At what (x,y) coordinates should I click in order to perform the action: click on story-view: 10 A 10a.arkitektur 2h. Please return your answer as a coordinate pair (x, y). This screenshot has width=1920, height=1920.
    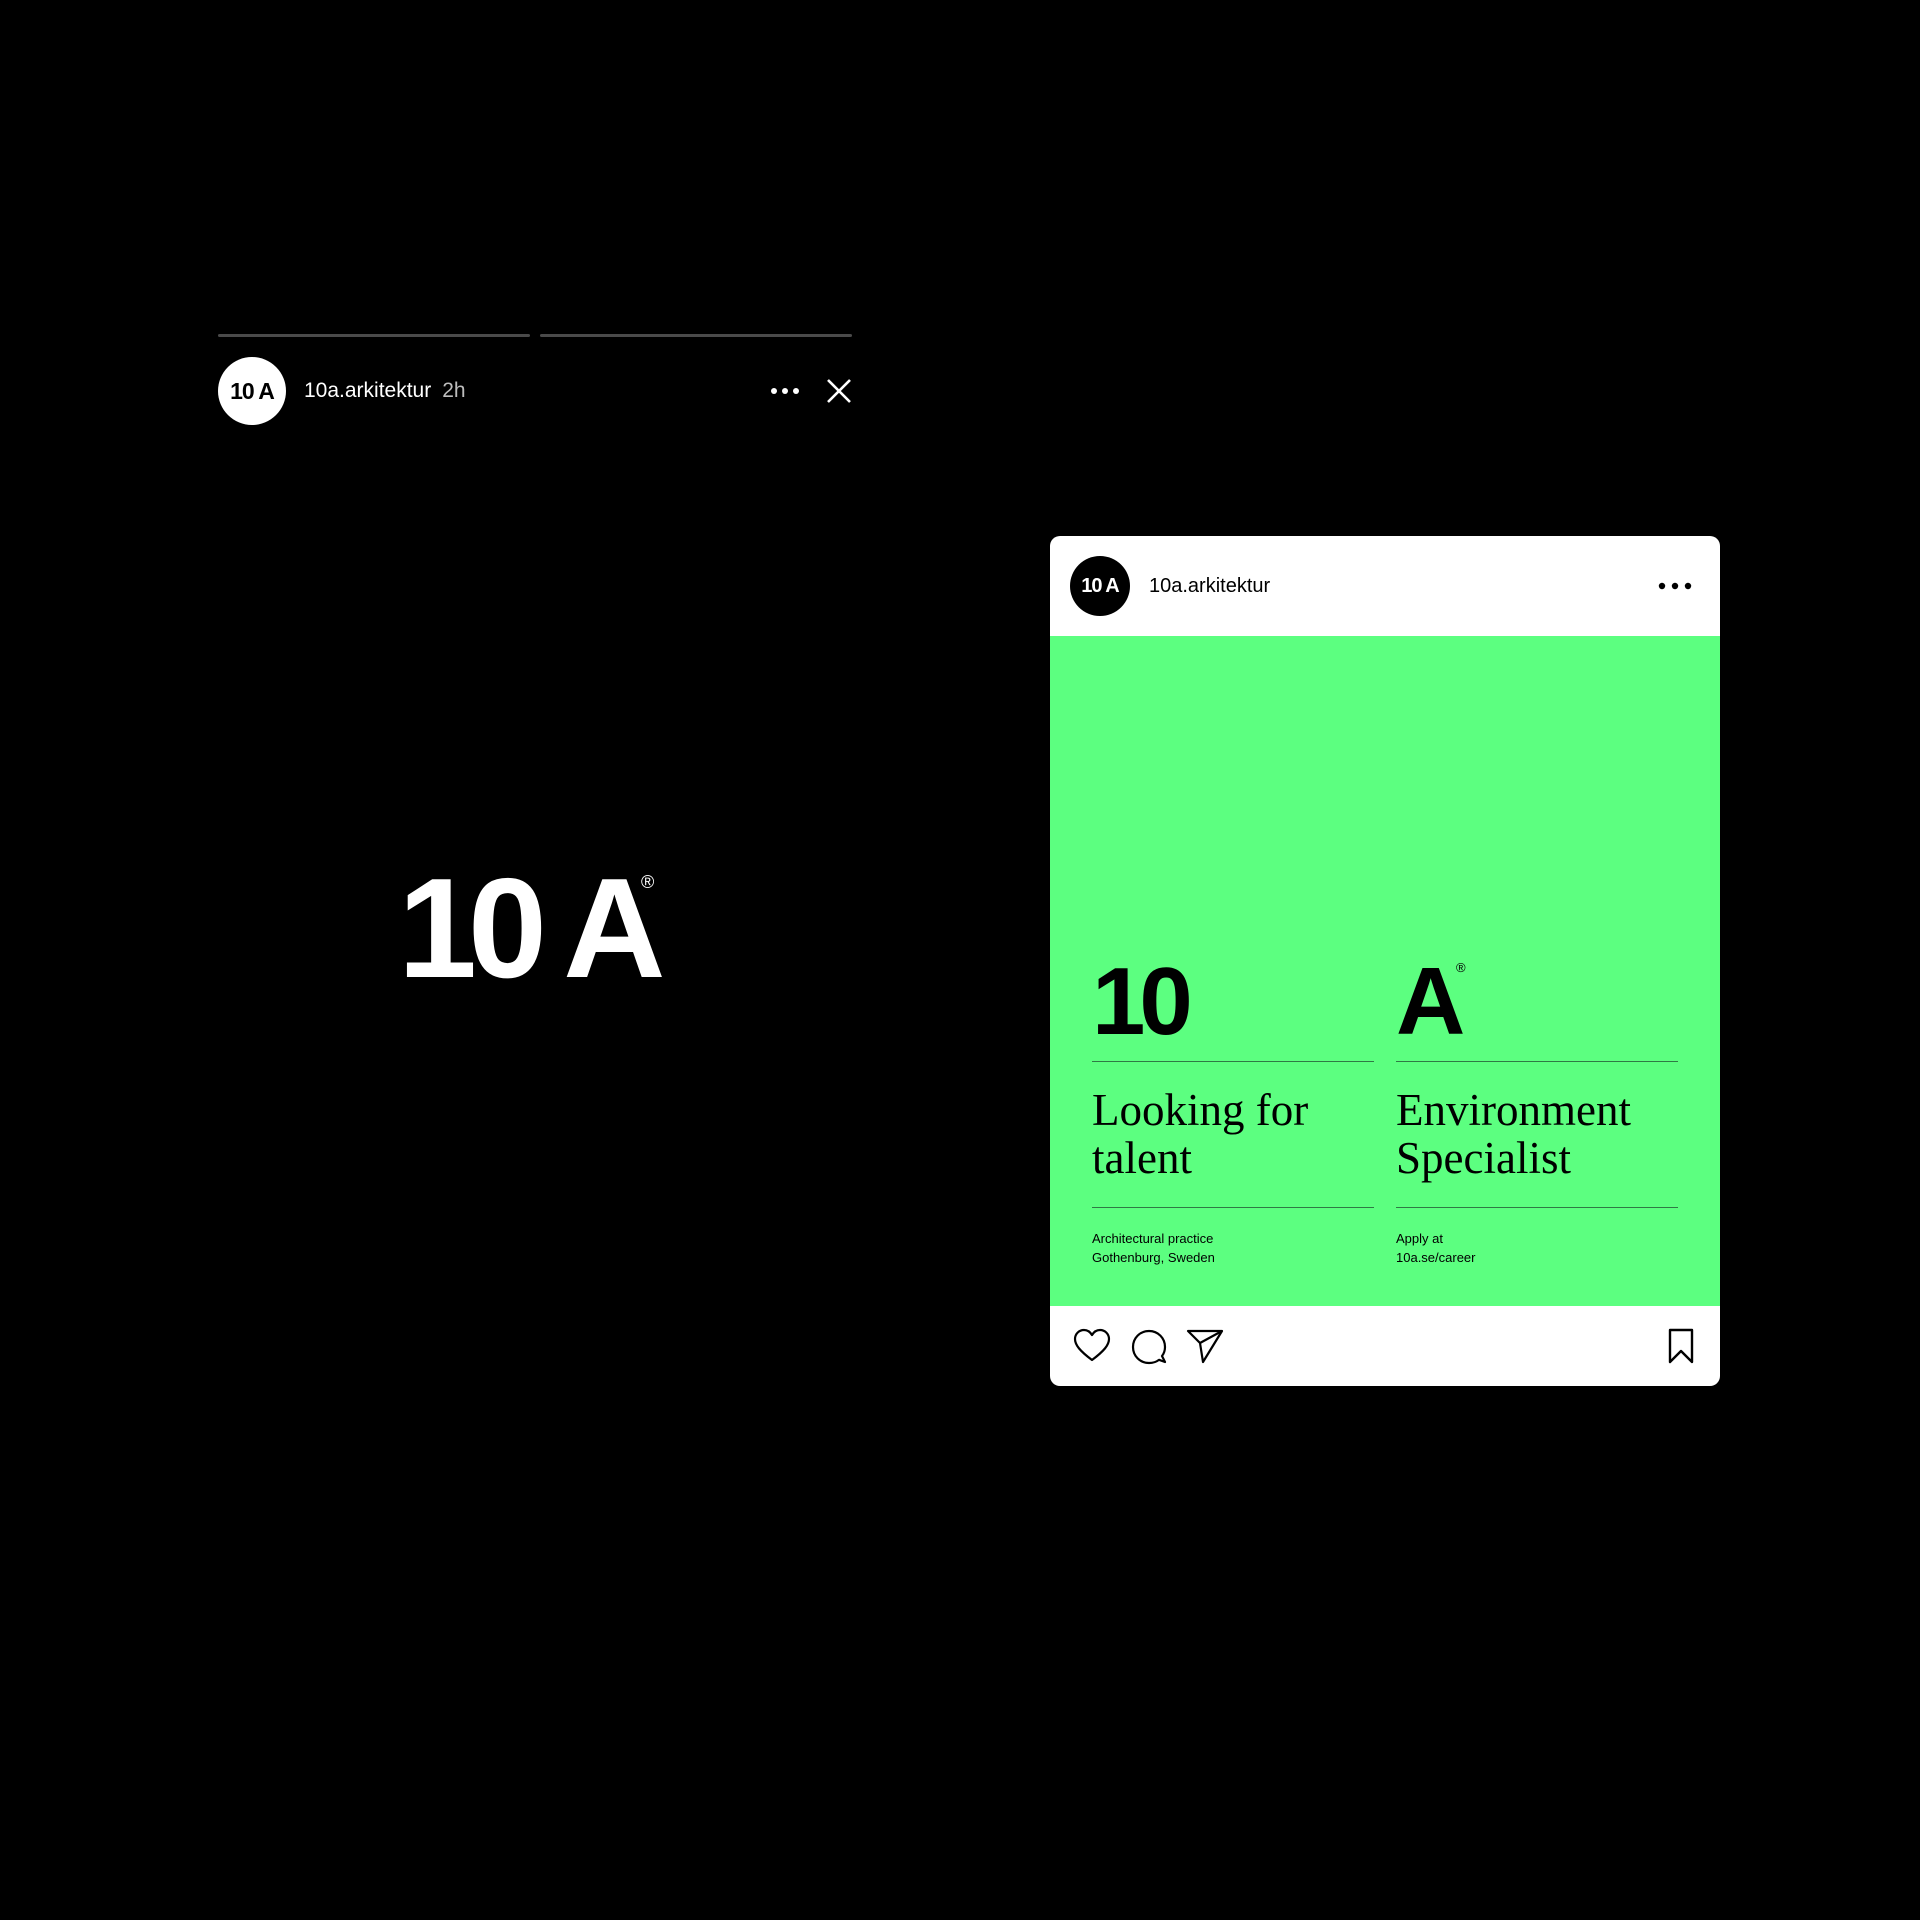
    Looking at the image, I should click on (535, 379).